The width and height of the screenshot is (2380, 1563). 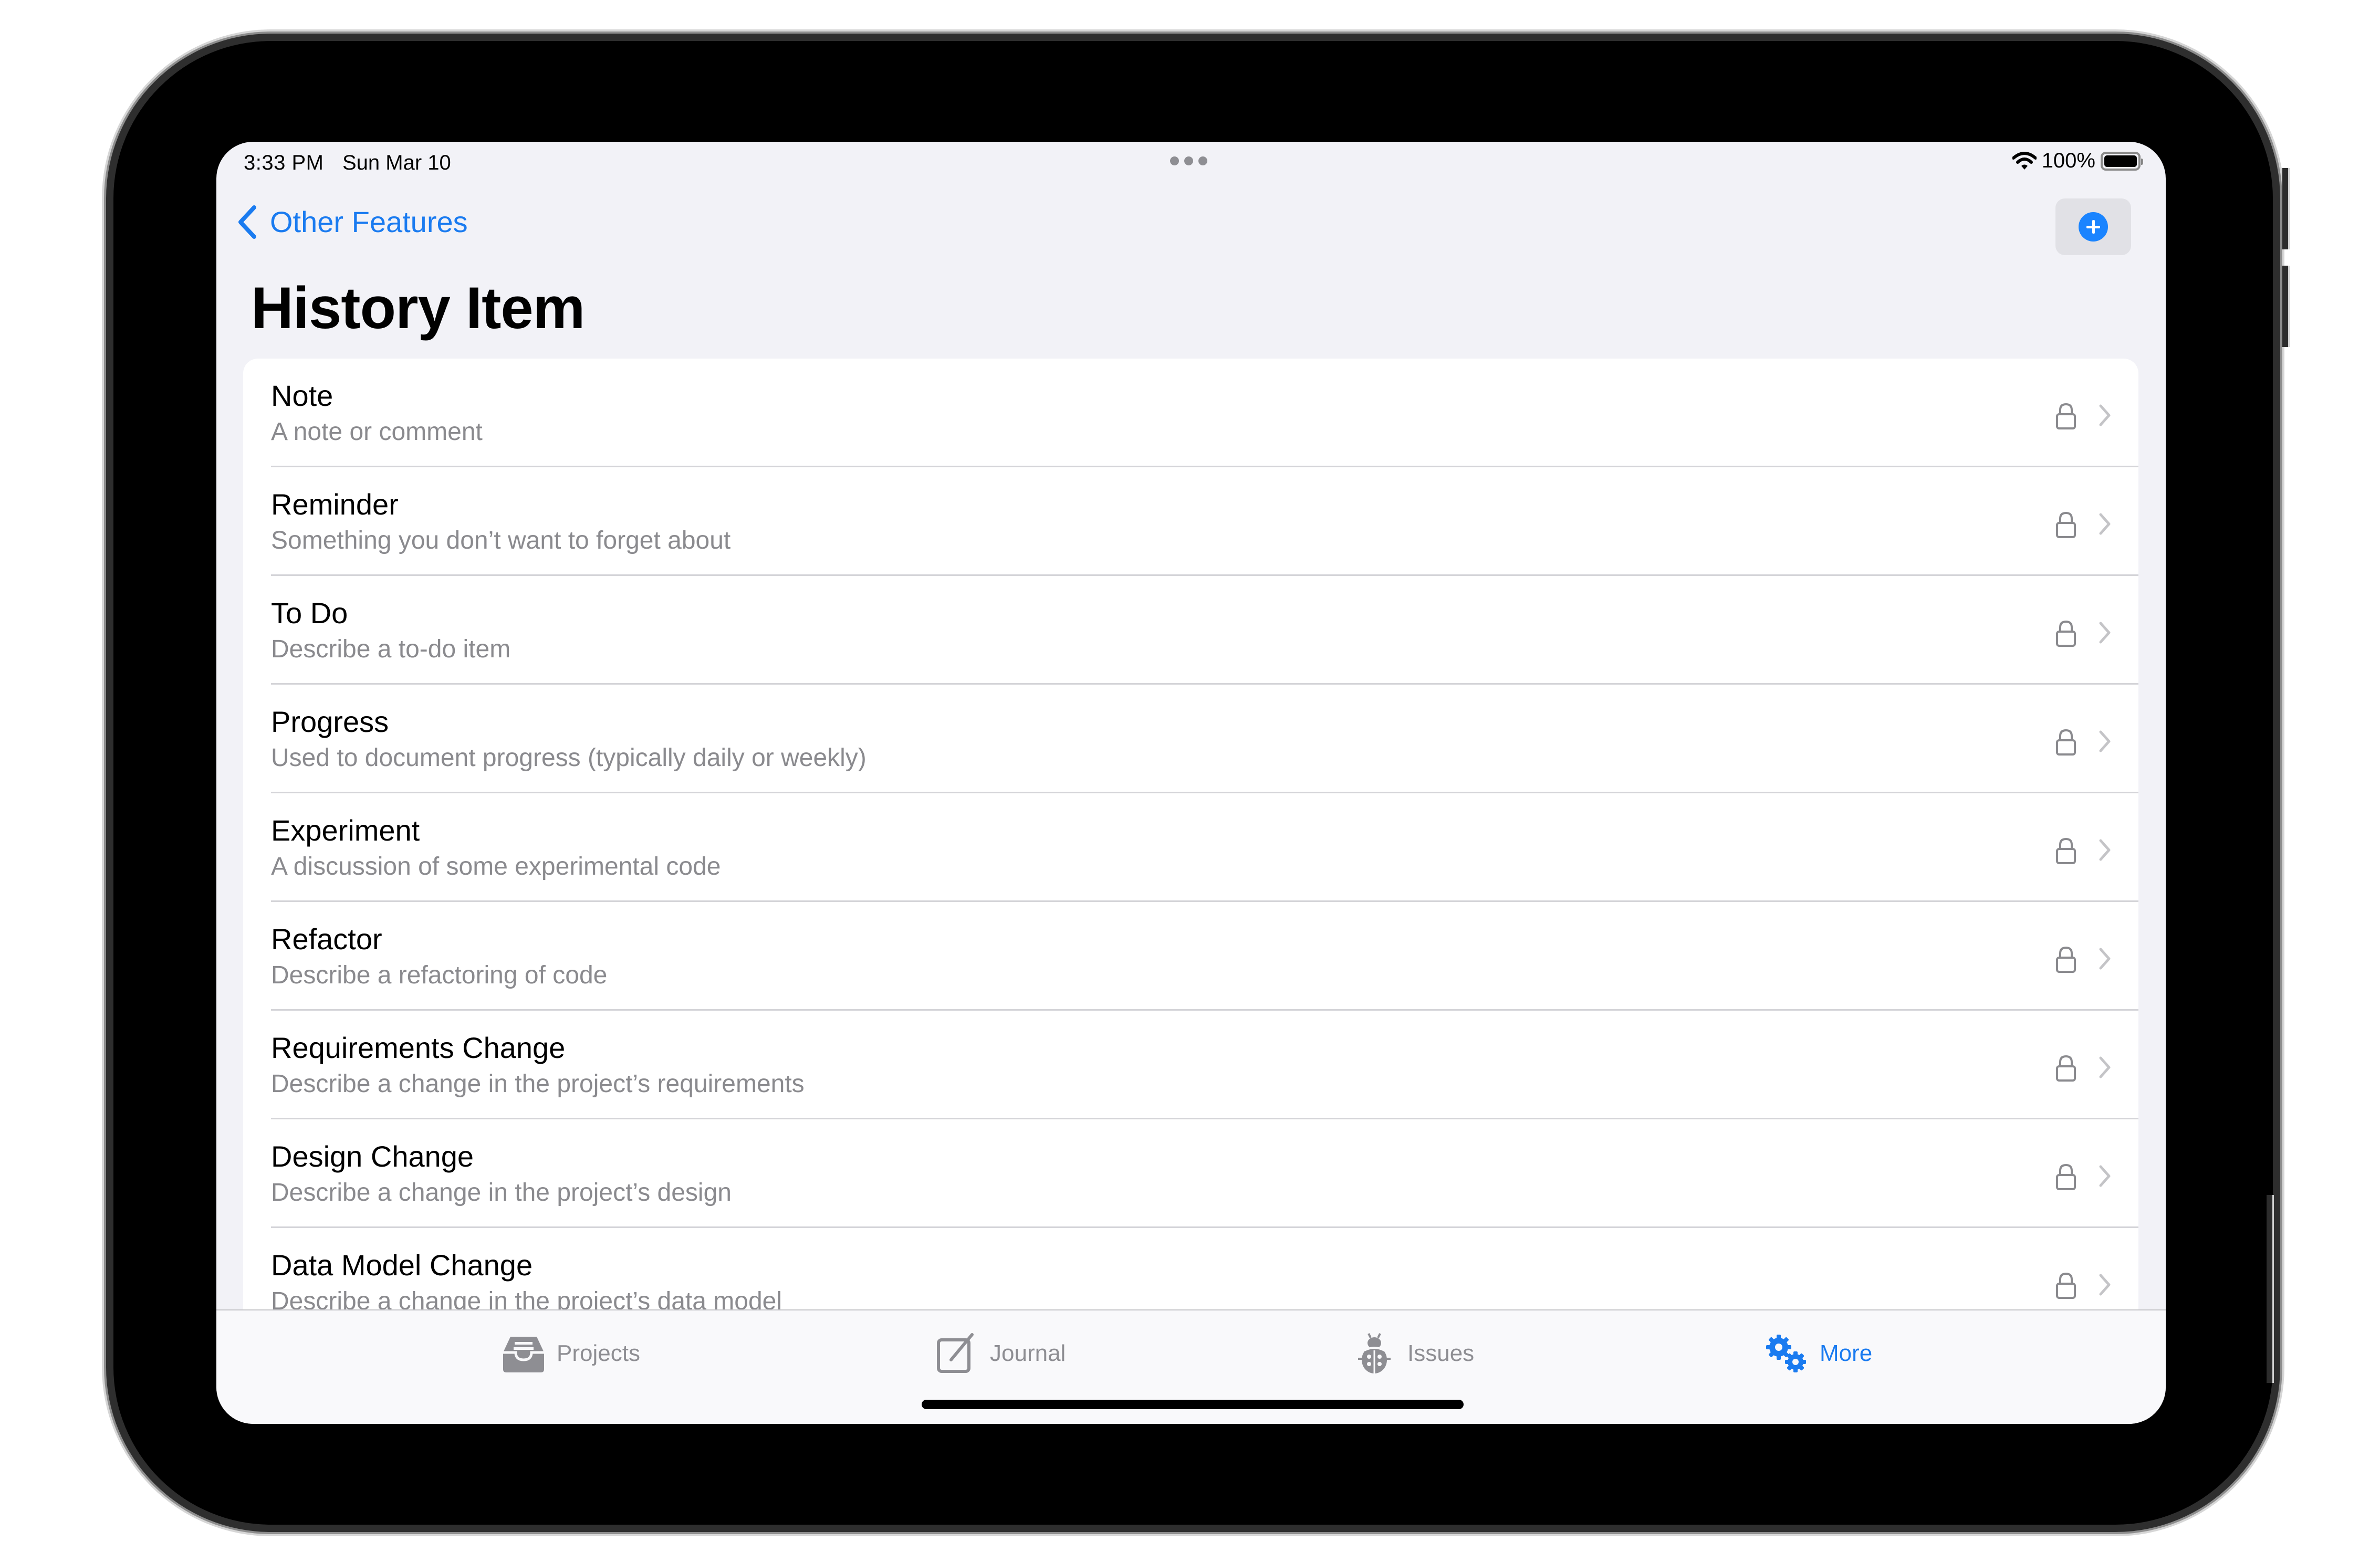 I want to click on wifi-icon, so click(x=2024, y=160).